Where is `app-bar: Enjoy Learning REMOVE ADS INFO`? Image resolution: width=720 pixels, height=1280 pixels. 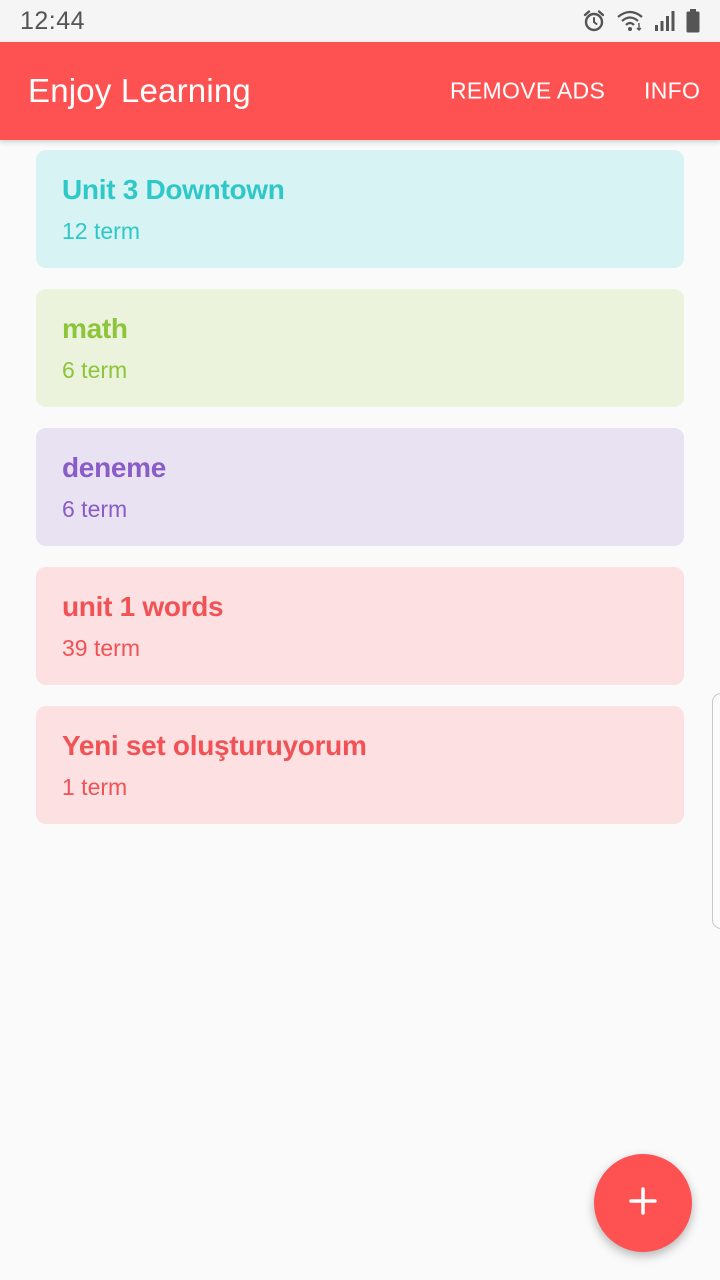
app-bar: Enjoy Learning REMOVE ADS INFO is located at coordinates (360, 91).